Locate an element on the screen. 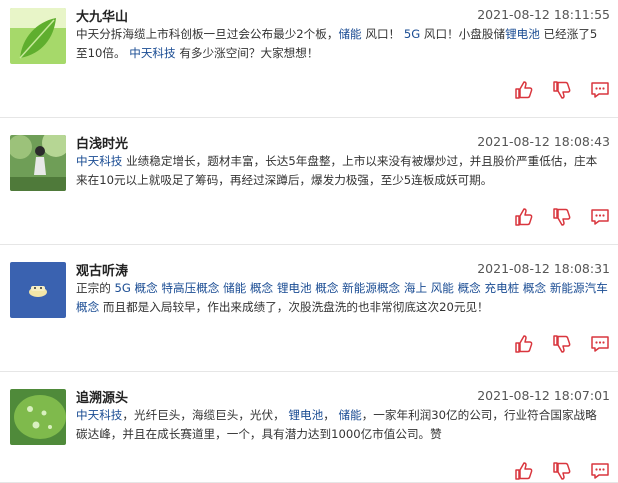  username: 观古听涛 is located at coordinates (102, 269).